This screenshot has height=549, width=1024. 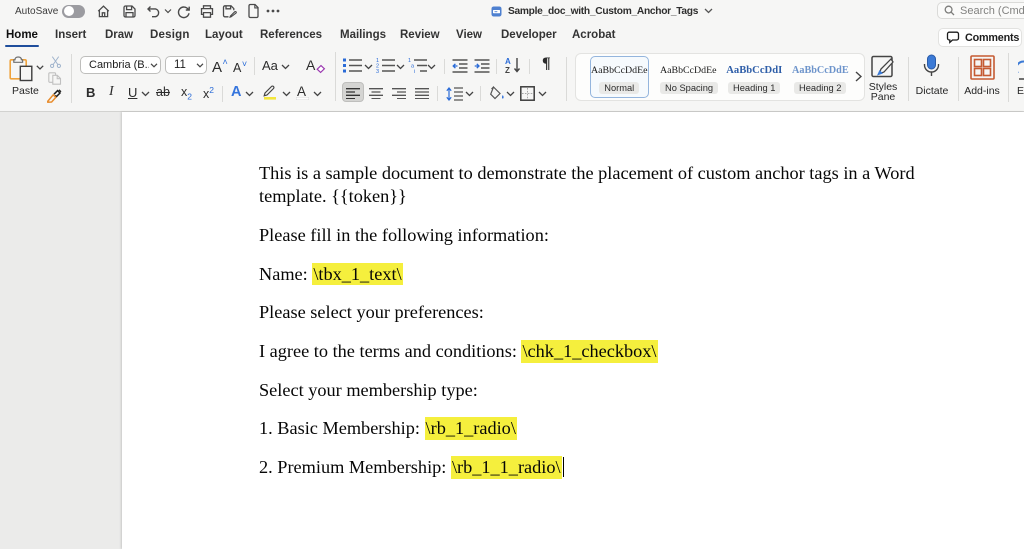 I want to click on svg-text: A, so click(x=508, y=61).